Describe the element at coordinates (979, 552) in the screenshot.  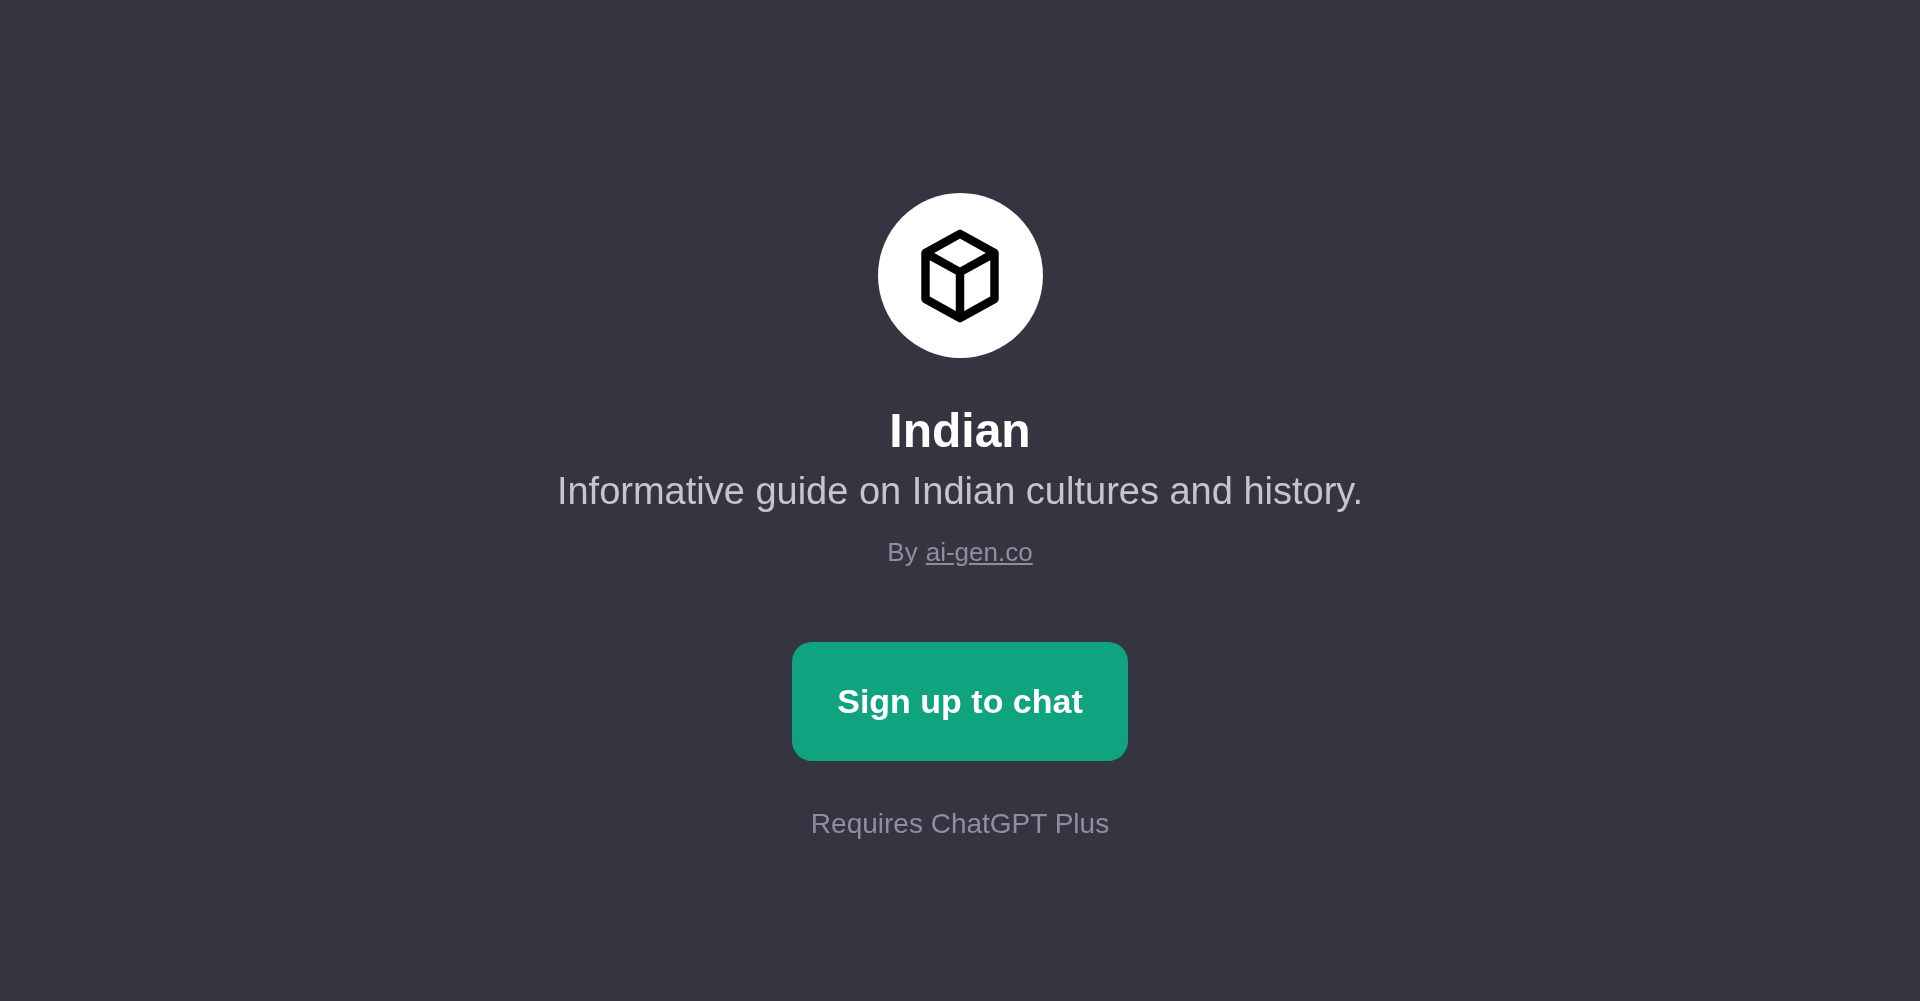
I see `author-link: ai-gen.co` at that location.